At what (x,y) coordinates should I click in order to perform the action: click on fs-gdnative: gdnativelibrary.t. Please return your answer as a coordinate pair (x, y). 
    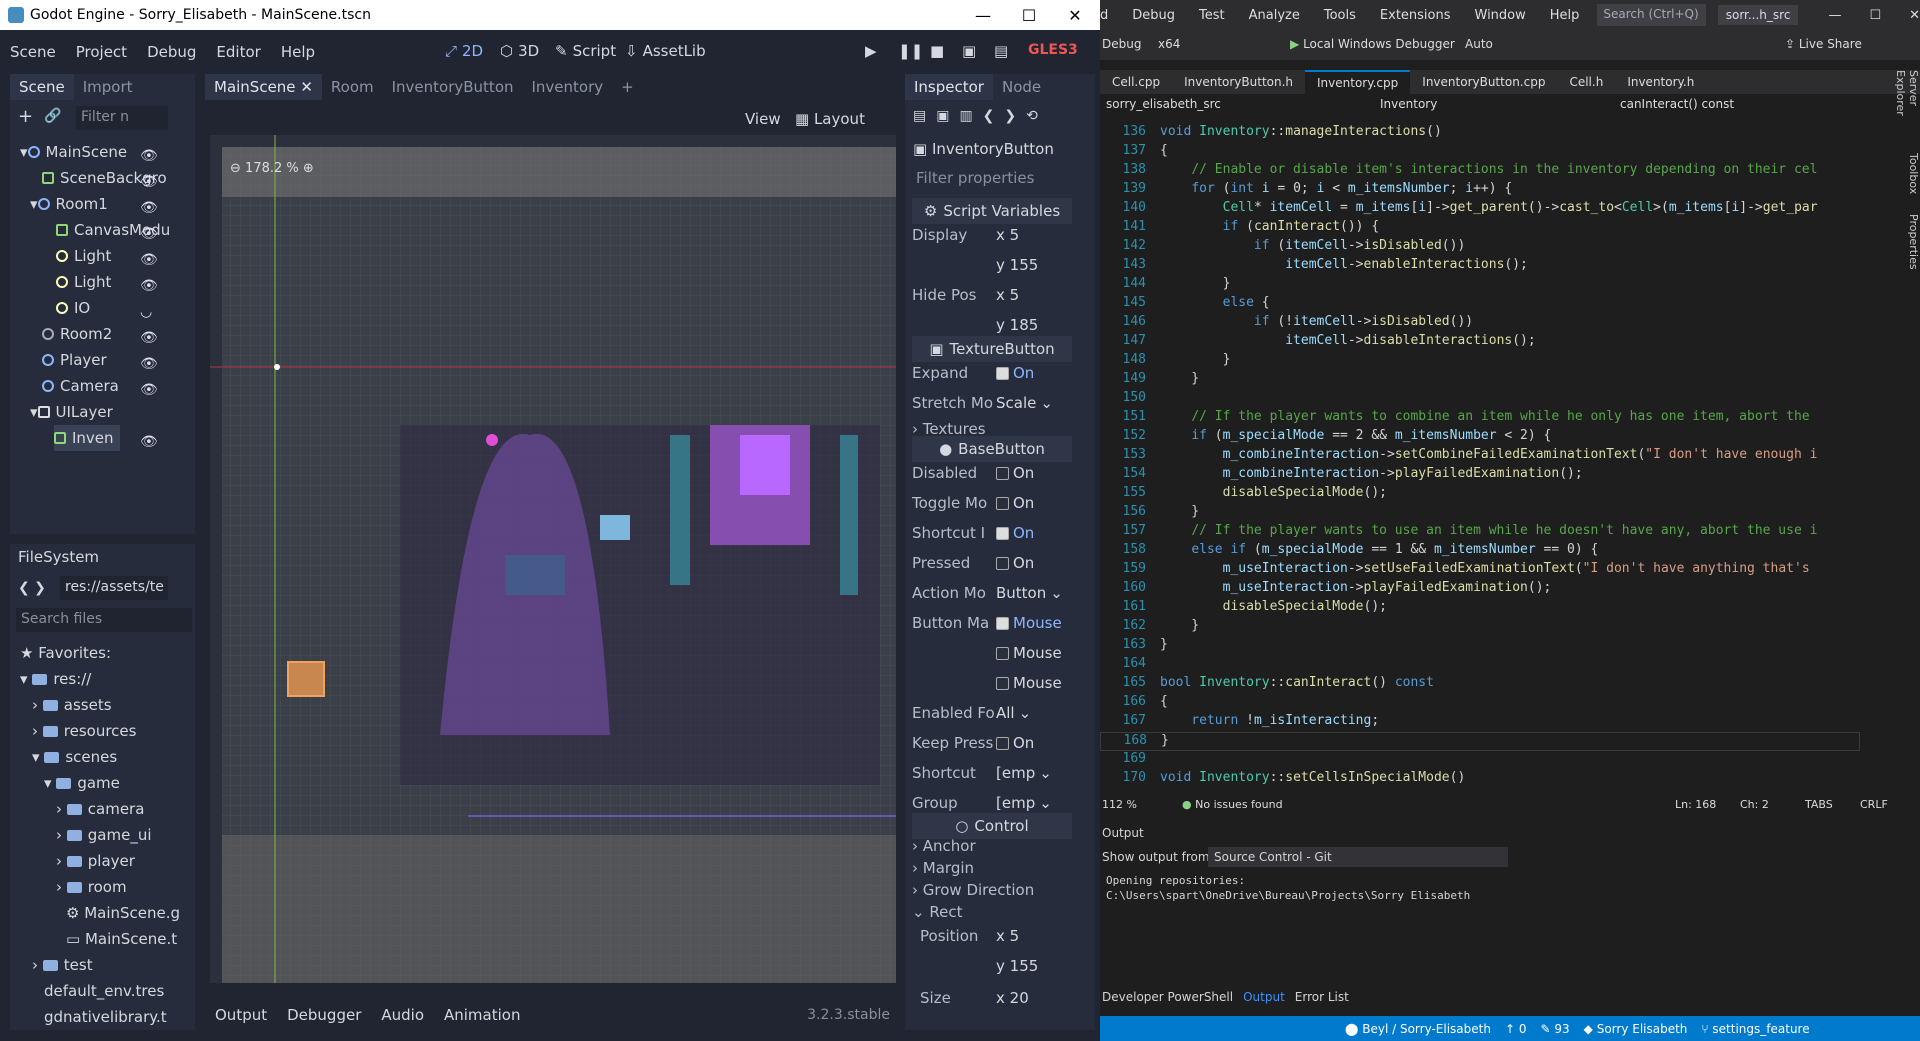
    Looking at the image, I should click on (105, 1017).